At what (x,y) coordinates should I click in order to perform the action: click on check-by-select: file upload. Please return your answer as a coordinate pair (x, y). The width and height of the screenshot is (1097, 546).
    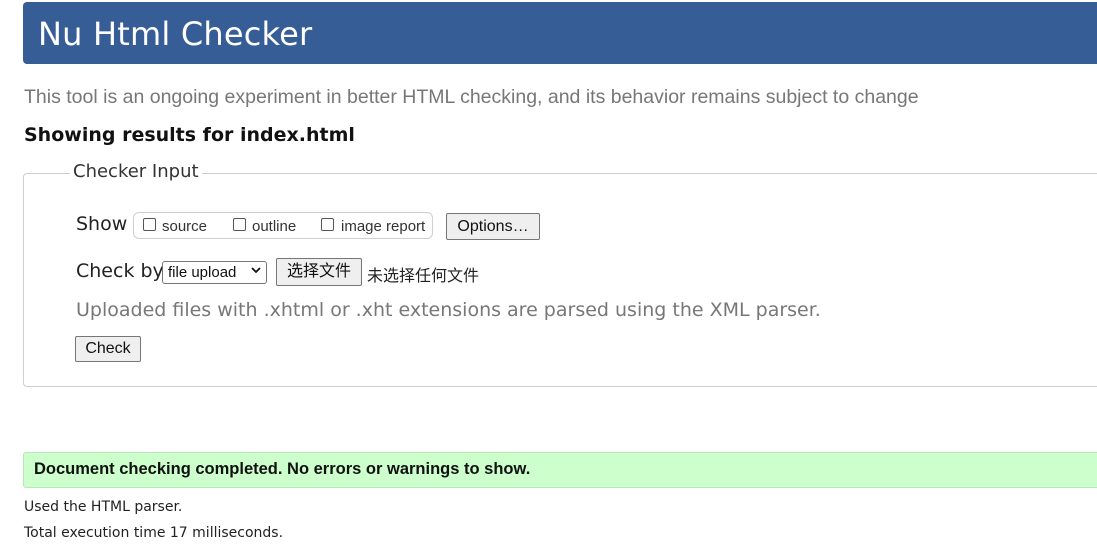
    Looking at the image, I should click on (214, 272).